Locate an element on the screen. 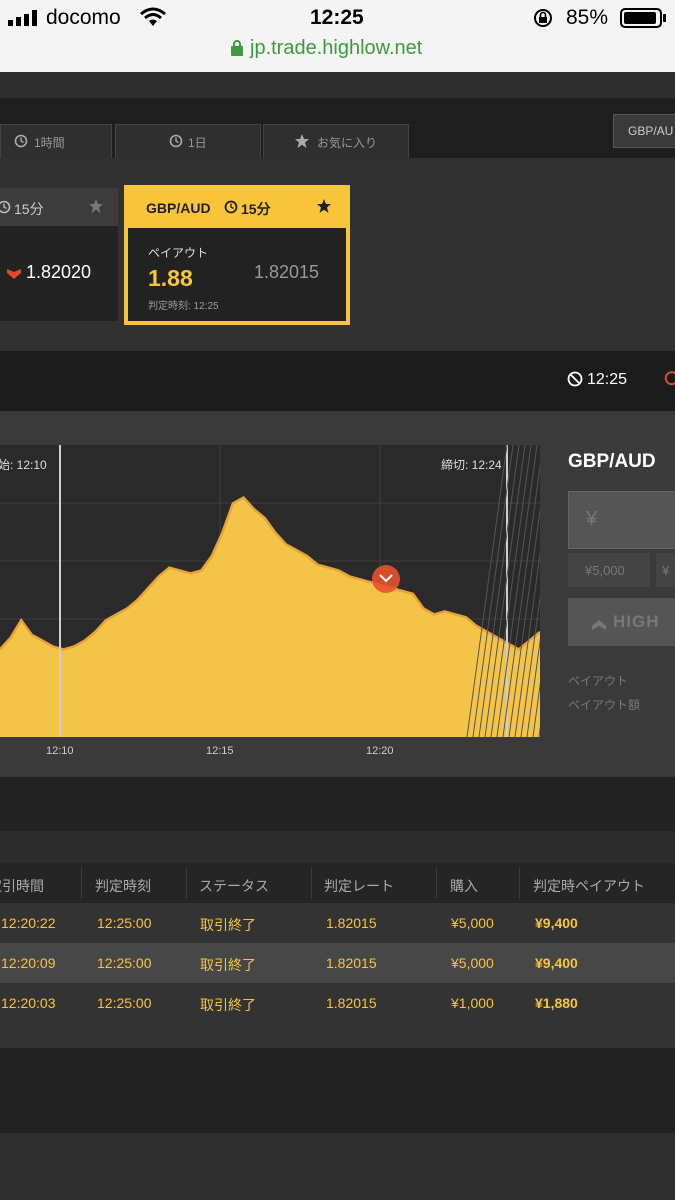  table-footer is located at coordinates (337, 1035).